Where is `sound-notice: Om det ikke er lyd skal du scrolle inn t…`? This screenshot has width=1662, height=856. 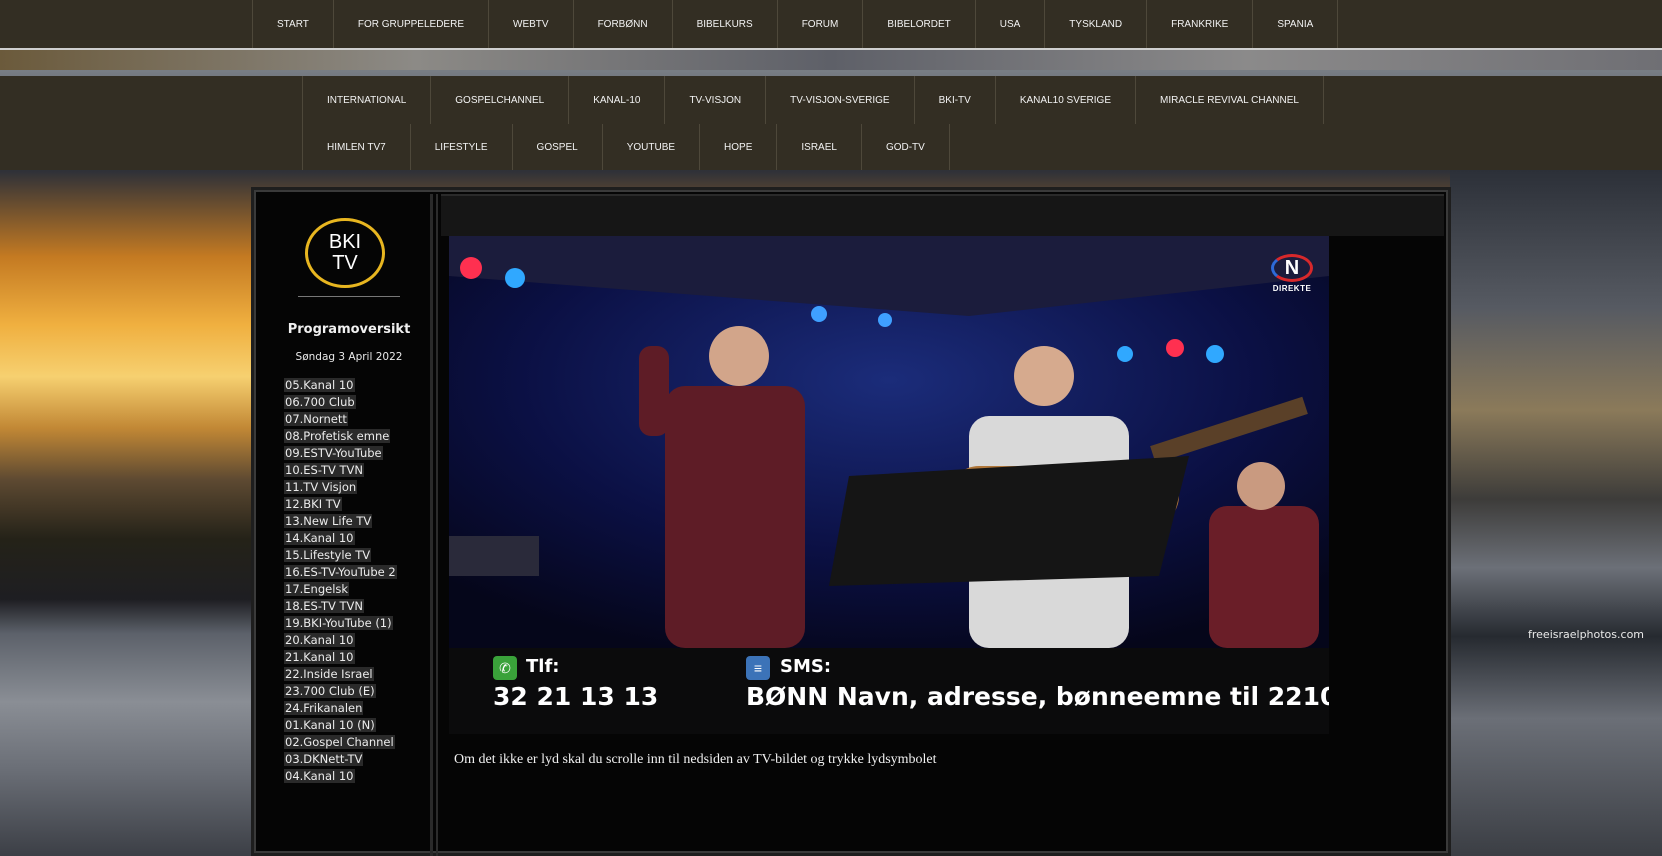
sound-notice: Om det ikke er lyd skal du scrolle inn t… is located at coordinates (695, 759).